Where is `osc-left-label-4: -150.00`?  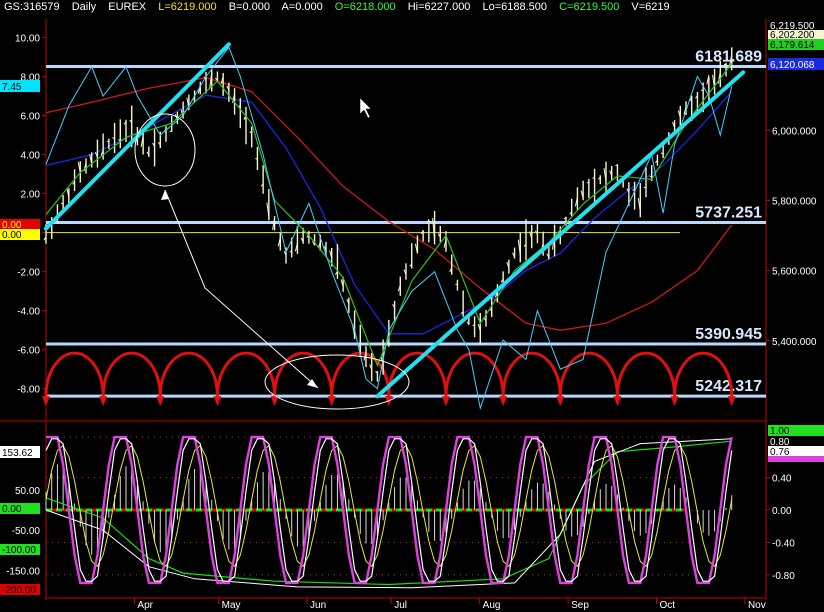
osc-left-label-4: -150.00 is located at coordinates (23, 572).